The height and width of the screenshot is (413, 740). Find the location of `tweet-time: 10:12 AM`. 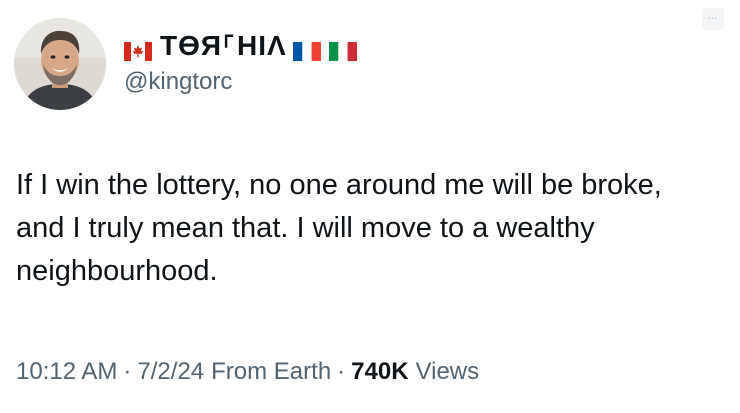

tweet-time: 10:12 AM is located at coordinates (66, 372).